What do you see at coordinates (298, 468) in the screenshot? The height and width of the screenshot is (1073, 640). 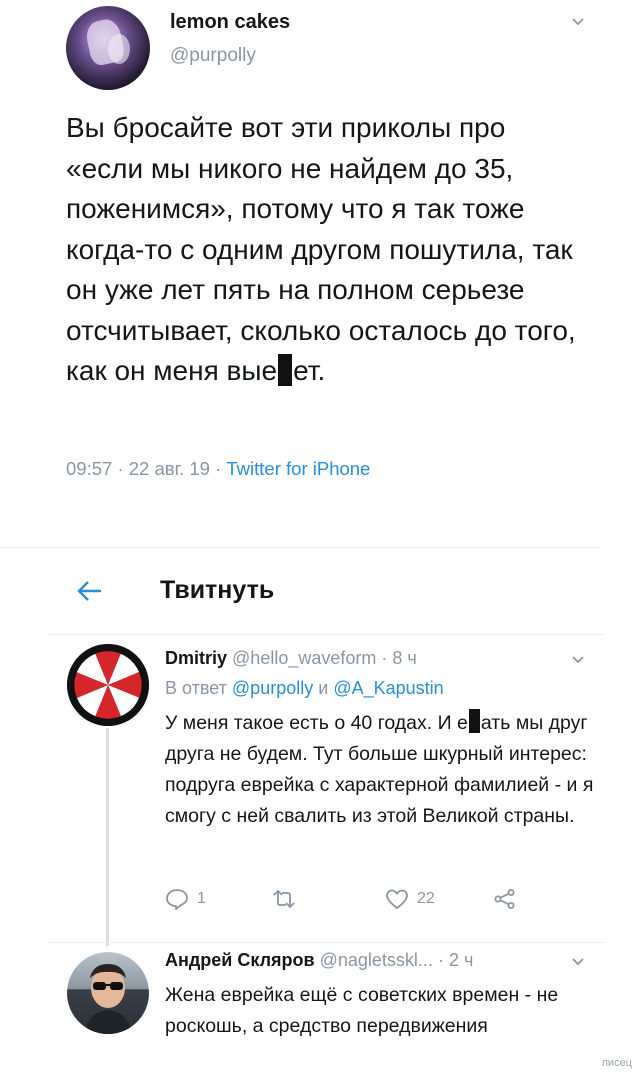 I see `tweet-source-link: Twitter for iPhone` at bounding box center [298, 468].